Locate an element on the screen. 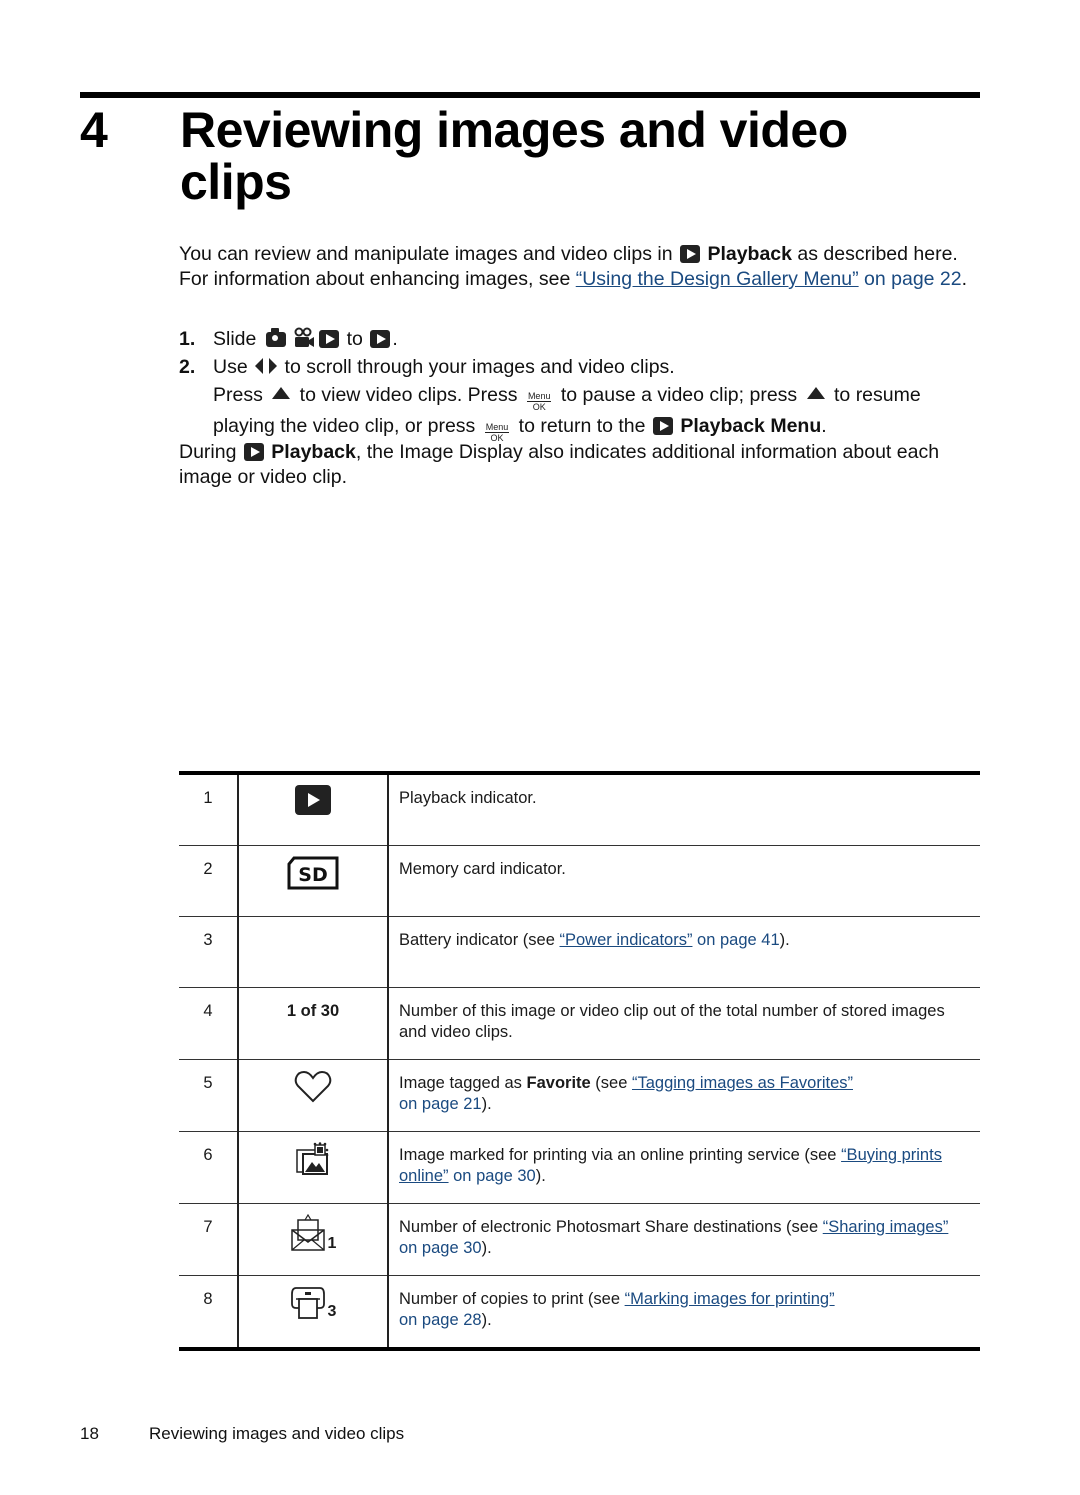 Image resolution: width=1080 pixels, height=1495 pixels. printer-icon is located at coordinates (307, 1303).